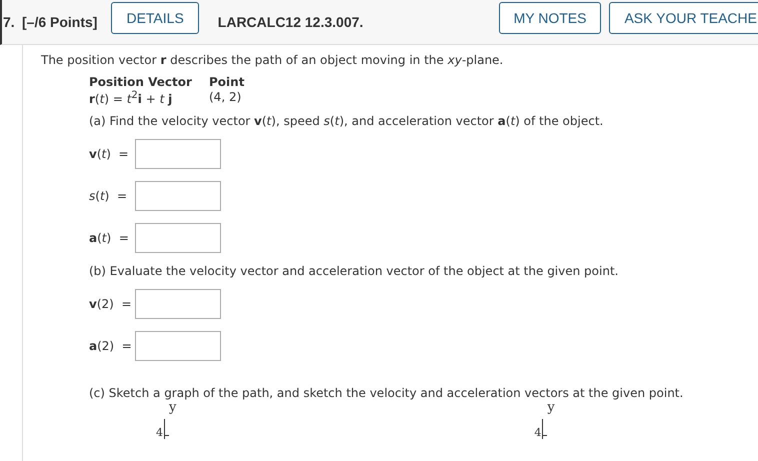 The image size is (758, 461). What do you see at coordinates (386, 393) in the screenshot?
I see `part-prompt: (c) Sketch a graph of the path, and sketch the velocity and acceleration vectors at the given point.` at bounding box center [386, 393].